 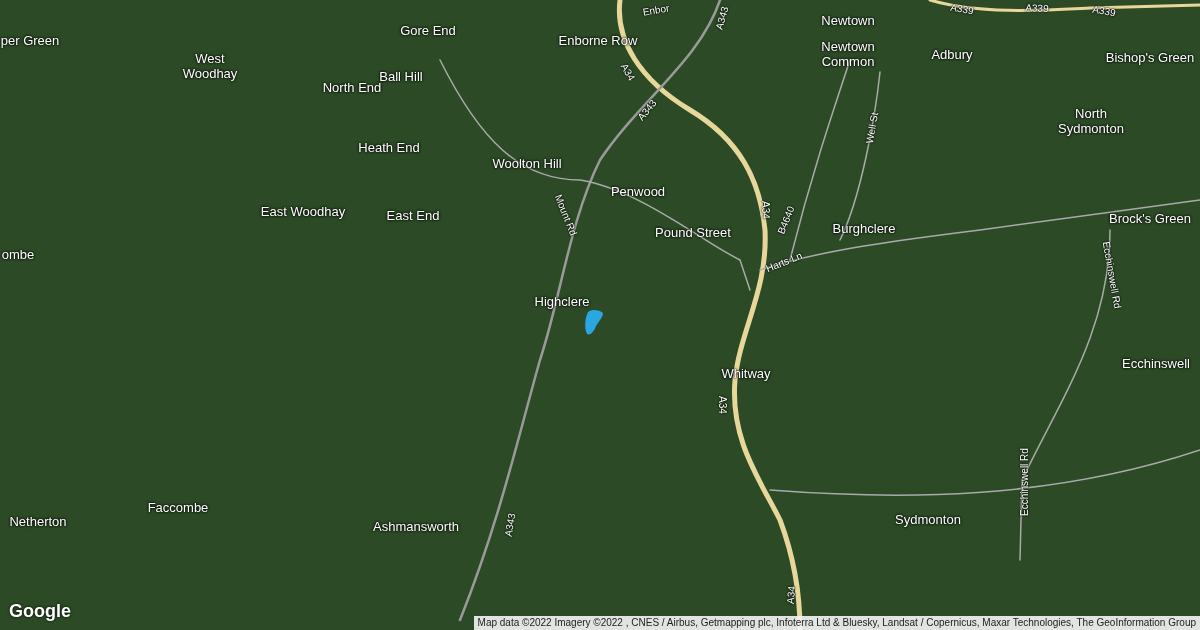 I want to click on place-label: Burghclere, so click(x=864, y=228).